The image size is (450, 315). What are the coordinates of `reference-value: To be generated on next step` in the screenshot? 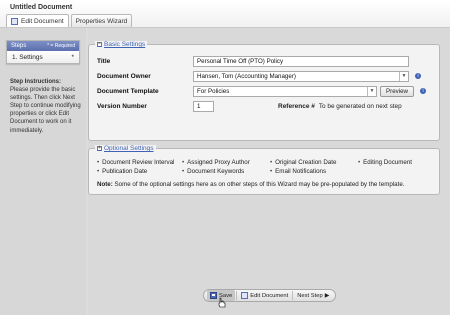 It's located at (360, 106).